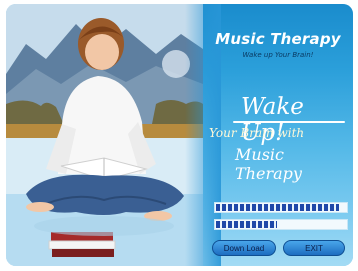  Describe the element at coordinates (278, 55) in the screenshot. I see `app-subtitle: Wake up Your Brain!` at that location.